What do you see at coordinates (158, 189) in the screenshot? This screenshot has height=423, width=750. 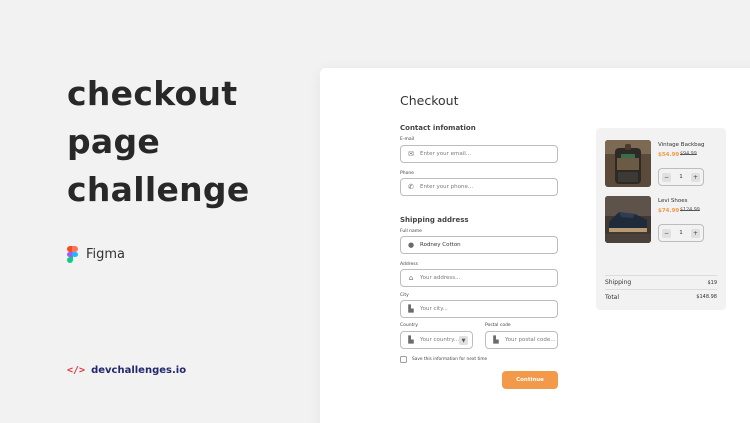 I see `promo-title-line: challenge` at bounding box center [158, 189].